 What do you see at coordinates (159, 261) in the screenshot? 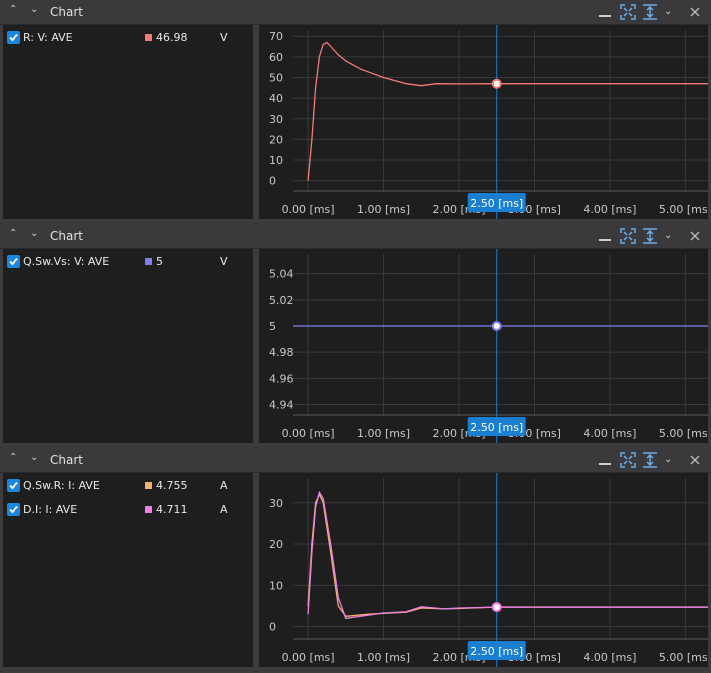
I see `series-value: 5` at bounding box center [159, 261].